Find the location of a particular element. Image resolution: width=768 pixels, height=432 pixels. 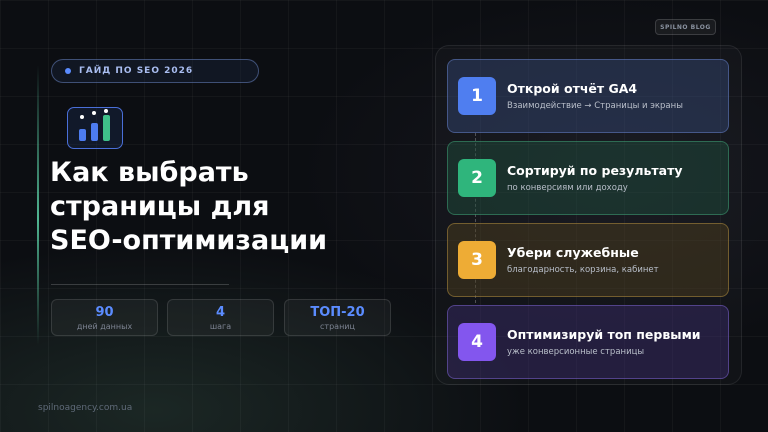

title-line-3: SEO-оптимизации is located at coordinates (189, 240).